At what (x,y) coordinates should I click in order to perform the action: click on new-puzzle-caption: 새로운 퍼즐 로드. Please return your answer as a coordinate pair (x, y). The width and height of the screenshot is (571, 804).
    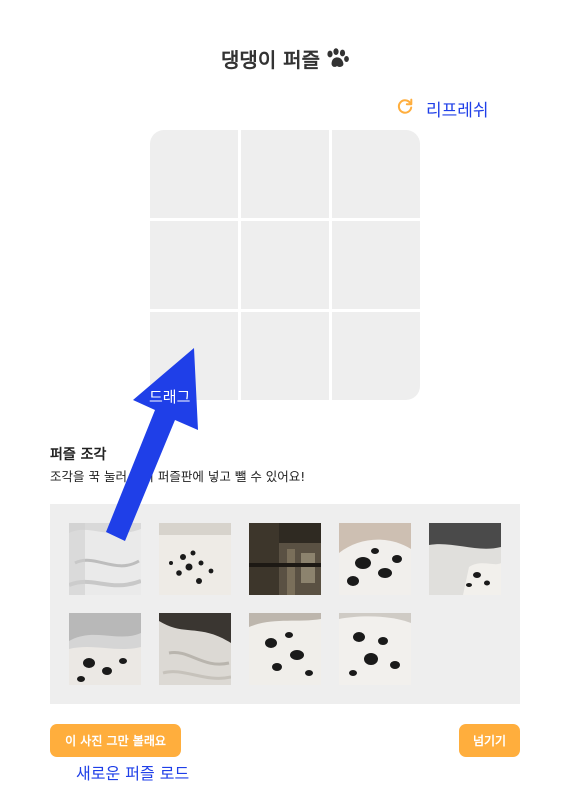
    Looking at the image, I should click on (133, 773).